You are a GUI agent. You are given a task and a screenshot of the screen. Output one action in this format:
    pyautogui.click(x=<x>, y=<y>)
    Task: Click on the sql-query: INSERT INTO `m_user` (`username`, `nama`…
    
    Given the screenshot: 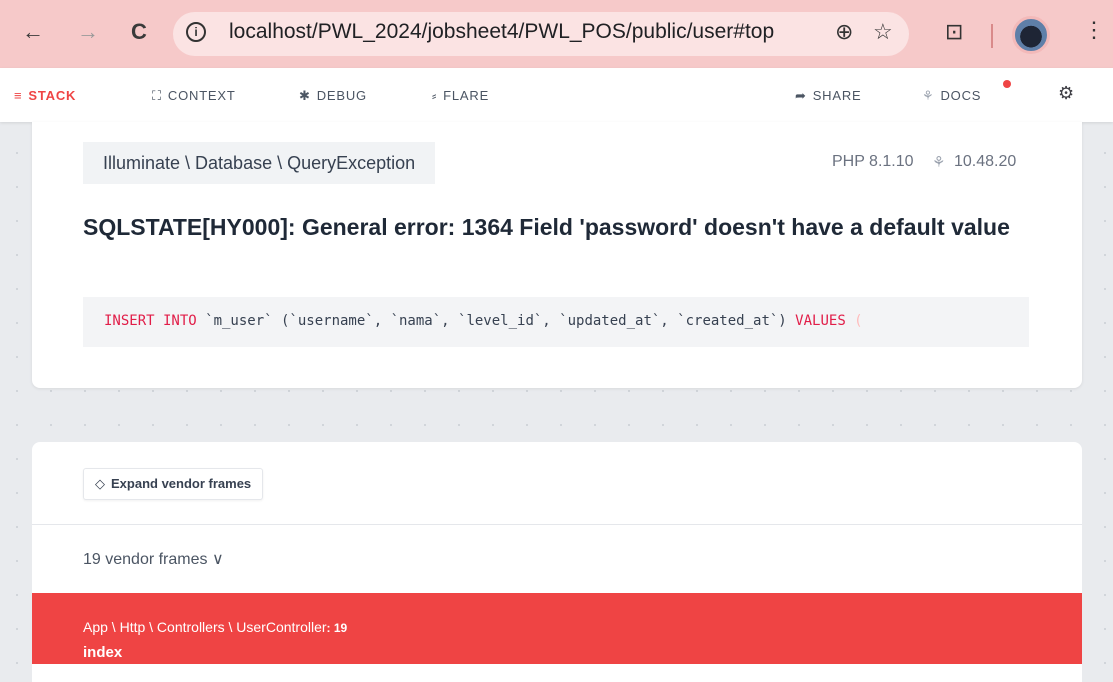 What is the action you would take?
    pyautogui.click(x=483, y=321)
    